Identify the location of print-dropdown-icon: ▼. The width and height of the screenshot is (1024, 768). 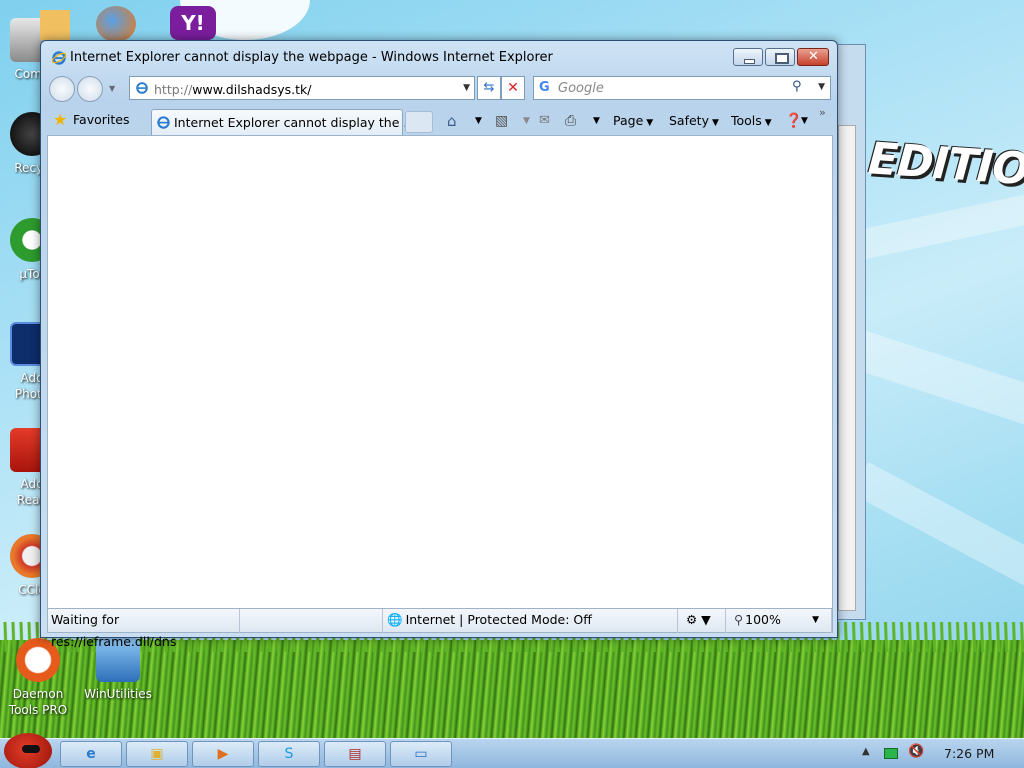
(596, 121).